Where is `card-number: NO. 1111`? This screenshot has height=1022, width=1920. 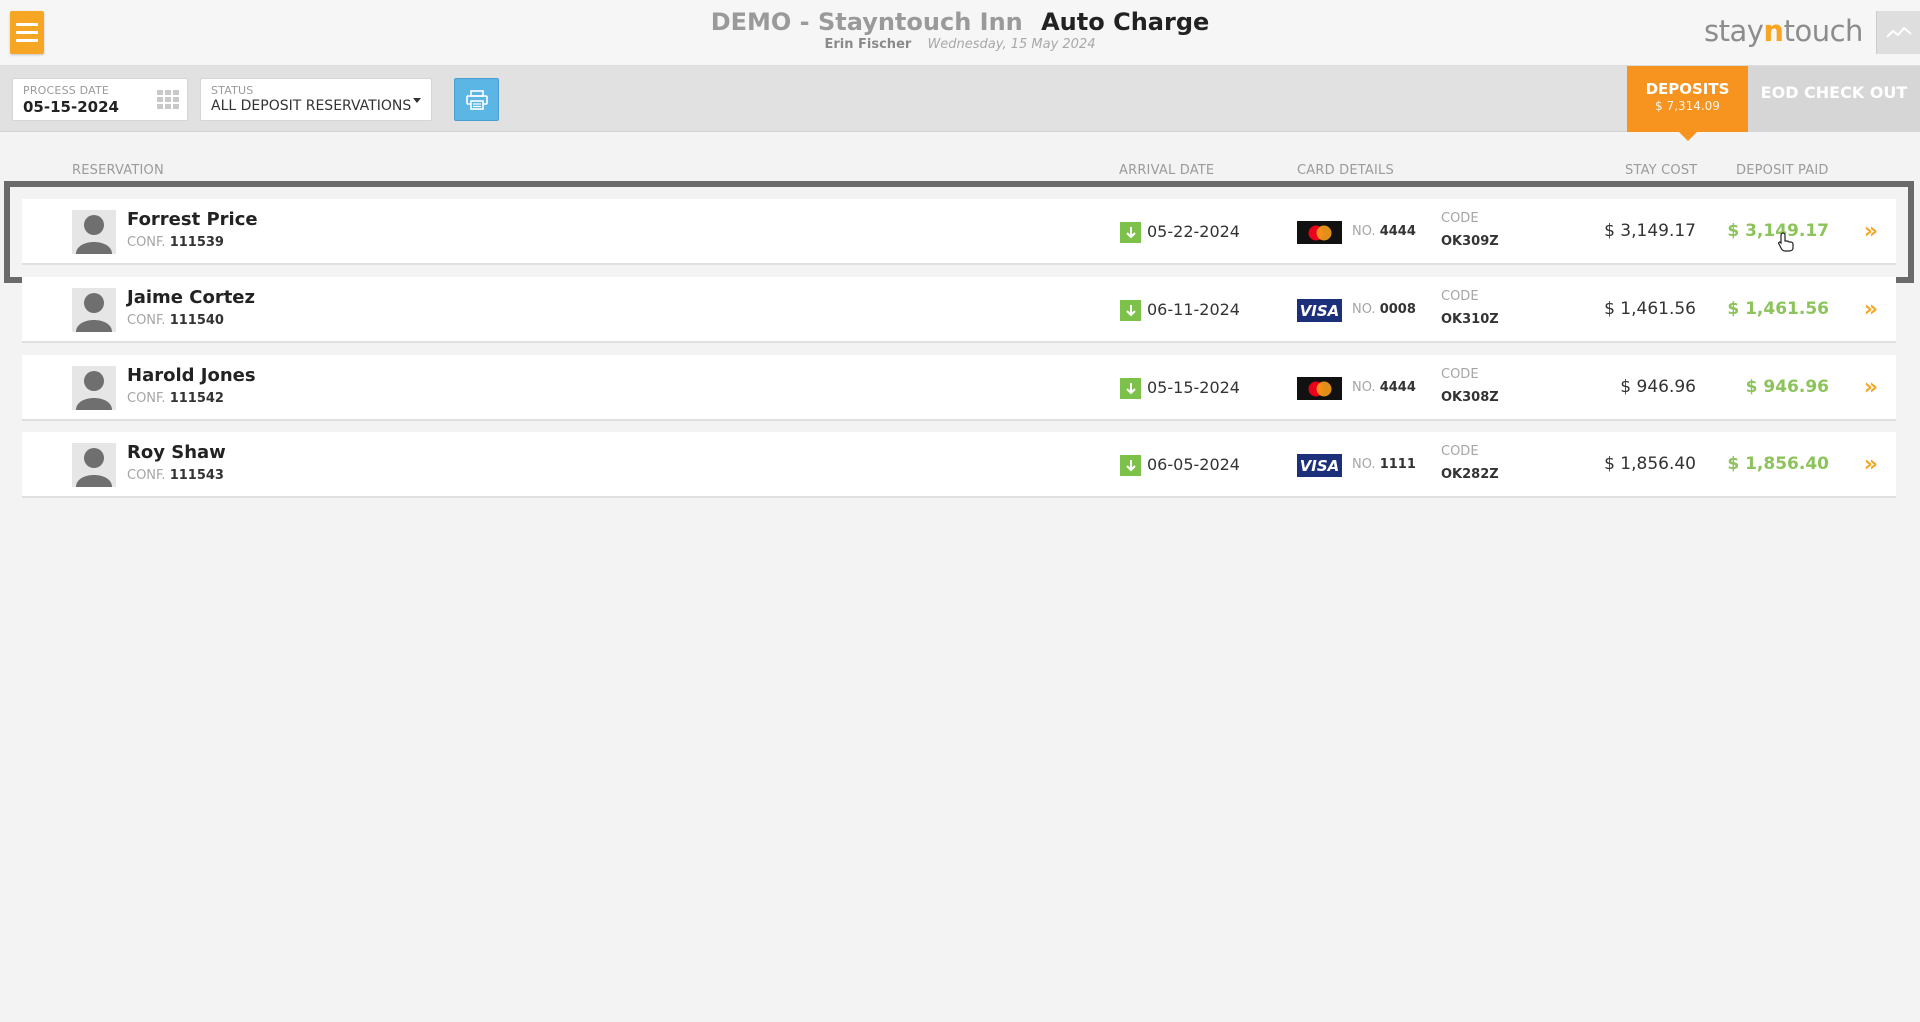
card-number: NO. 1111 is located at coordinates (1384, 464).